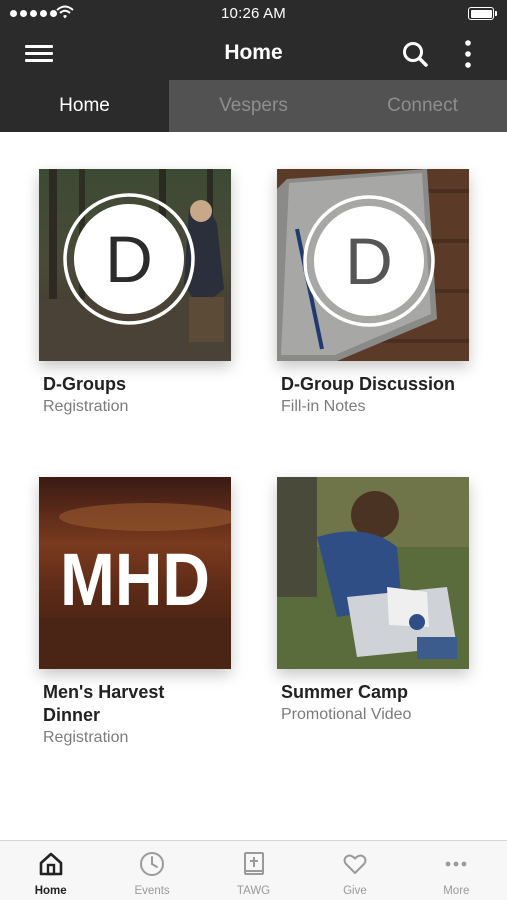 The height and width of the screenshot is (900, 507). What do you see at coordinates (253, 891) in the screenshot?
I see `bottom-tab-label: TAWG` at bounding box center [253, 891].